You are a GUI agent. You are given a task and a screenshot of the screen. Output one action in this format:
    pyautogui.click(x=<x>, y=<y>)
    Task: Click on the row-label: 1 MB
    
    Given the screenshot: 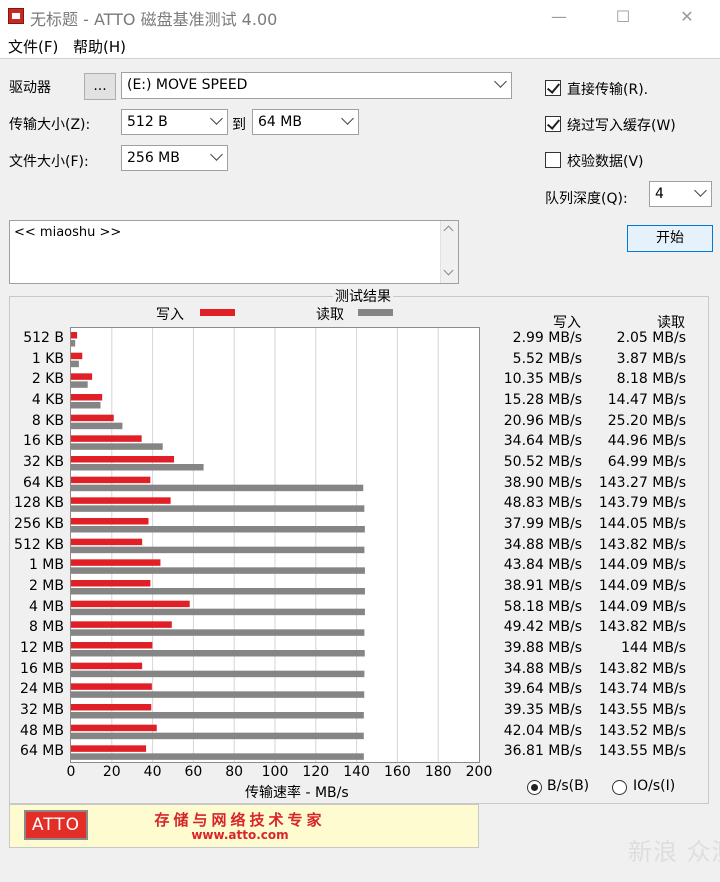 What is the action you would take?
    pyautogui.click(x=46, y=565)
    